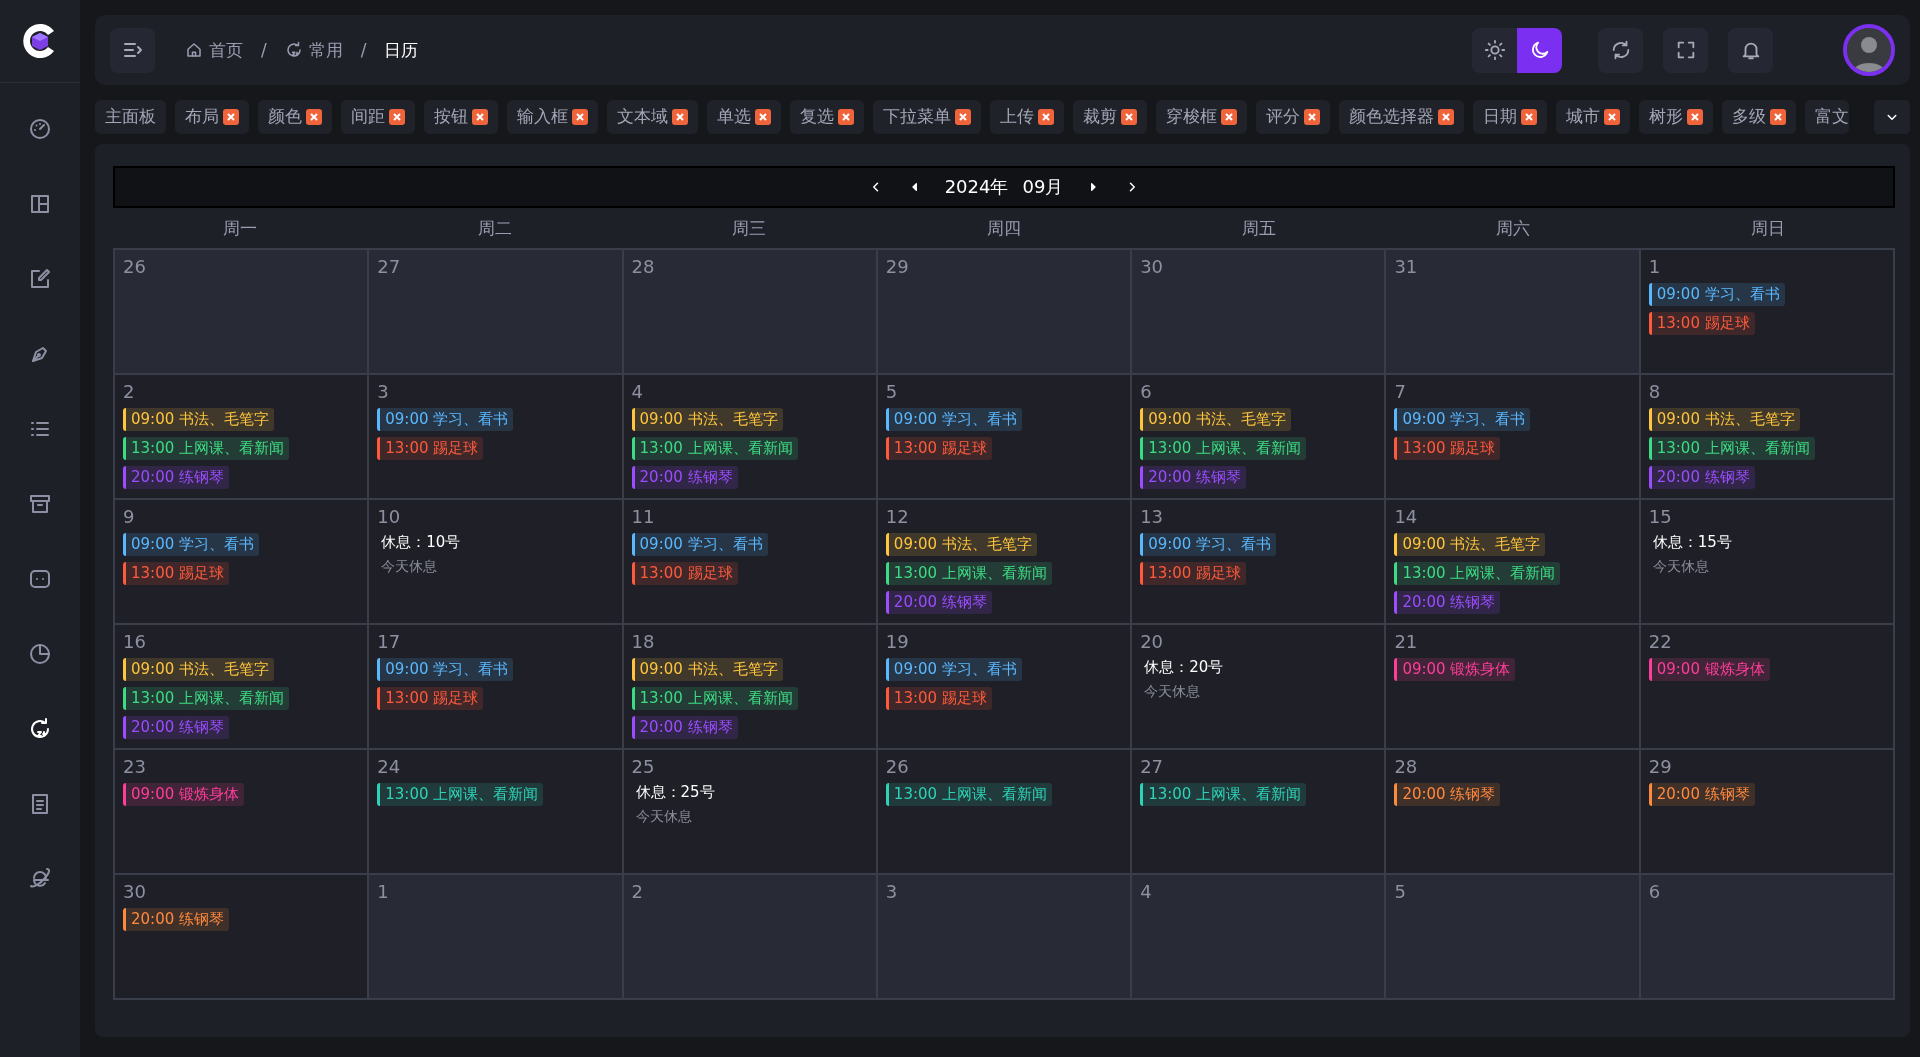 The image size is (1920, 1057). What do you see at coordinates (827, 117) in the screenshot?
I see `tab: 复选` at bounding box center [827, 117].